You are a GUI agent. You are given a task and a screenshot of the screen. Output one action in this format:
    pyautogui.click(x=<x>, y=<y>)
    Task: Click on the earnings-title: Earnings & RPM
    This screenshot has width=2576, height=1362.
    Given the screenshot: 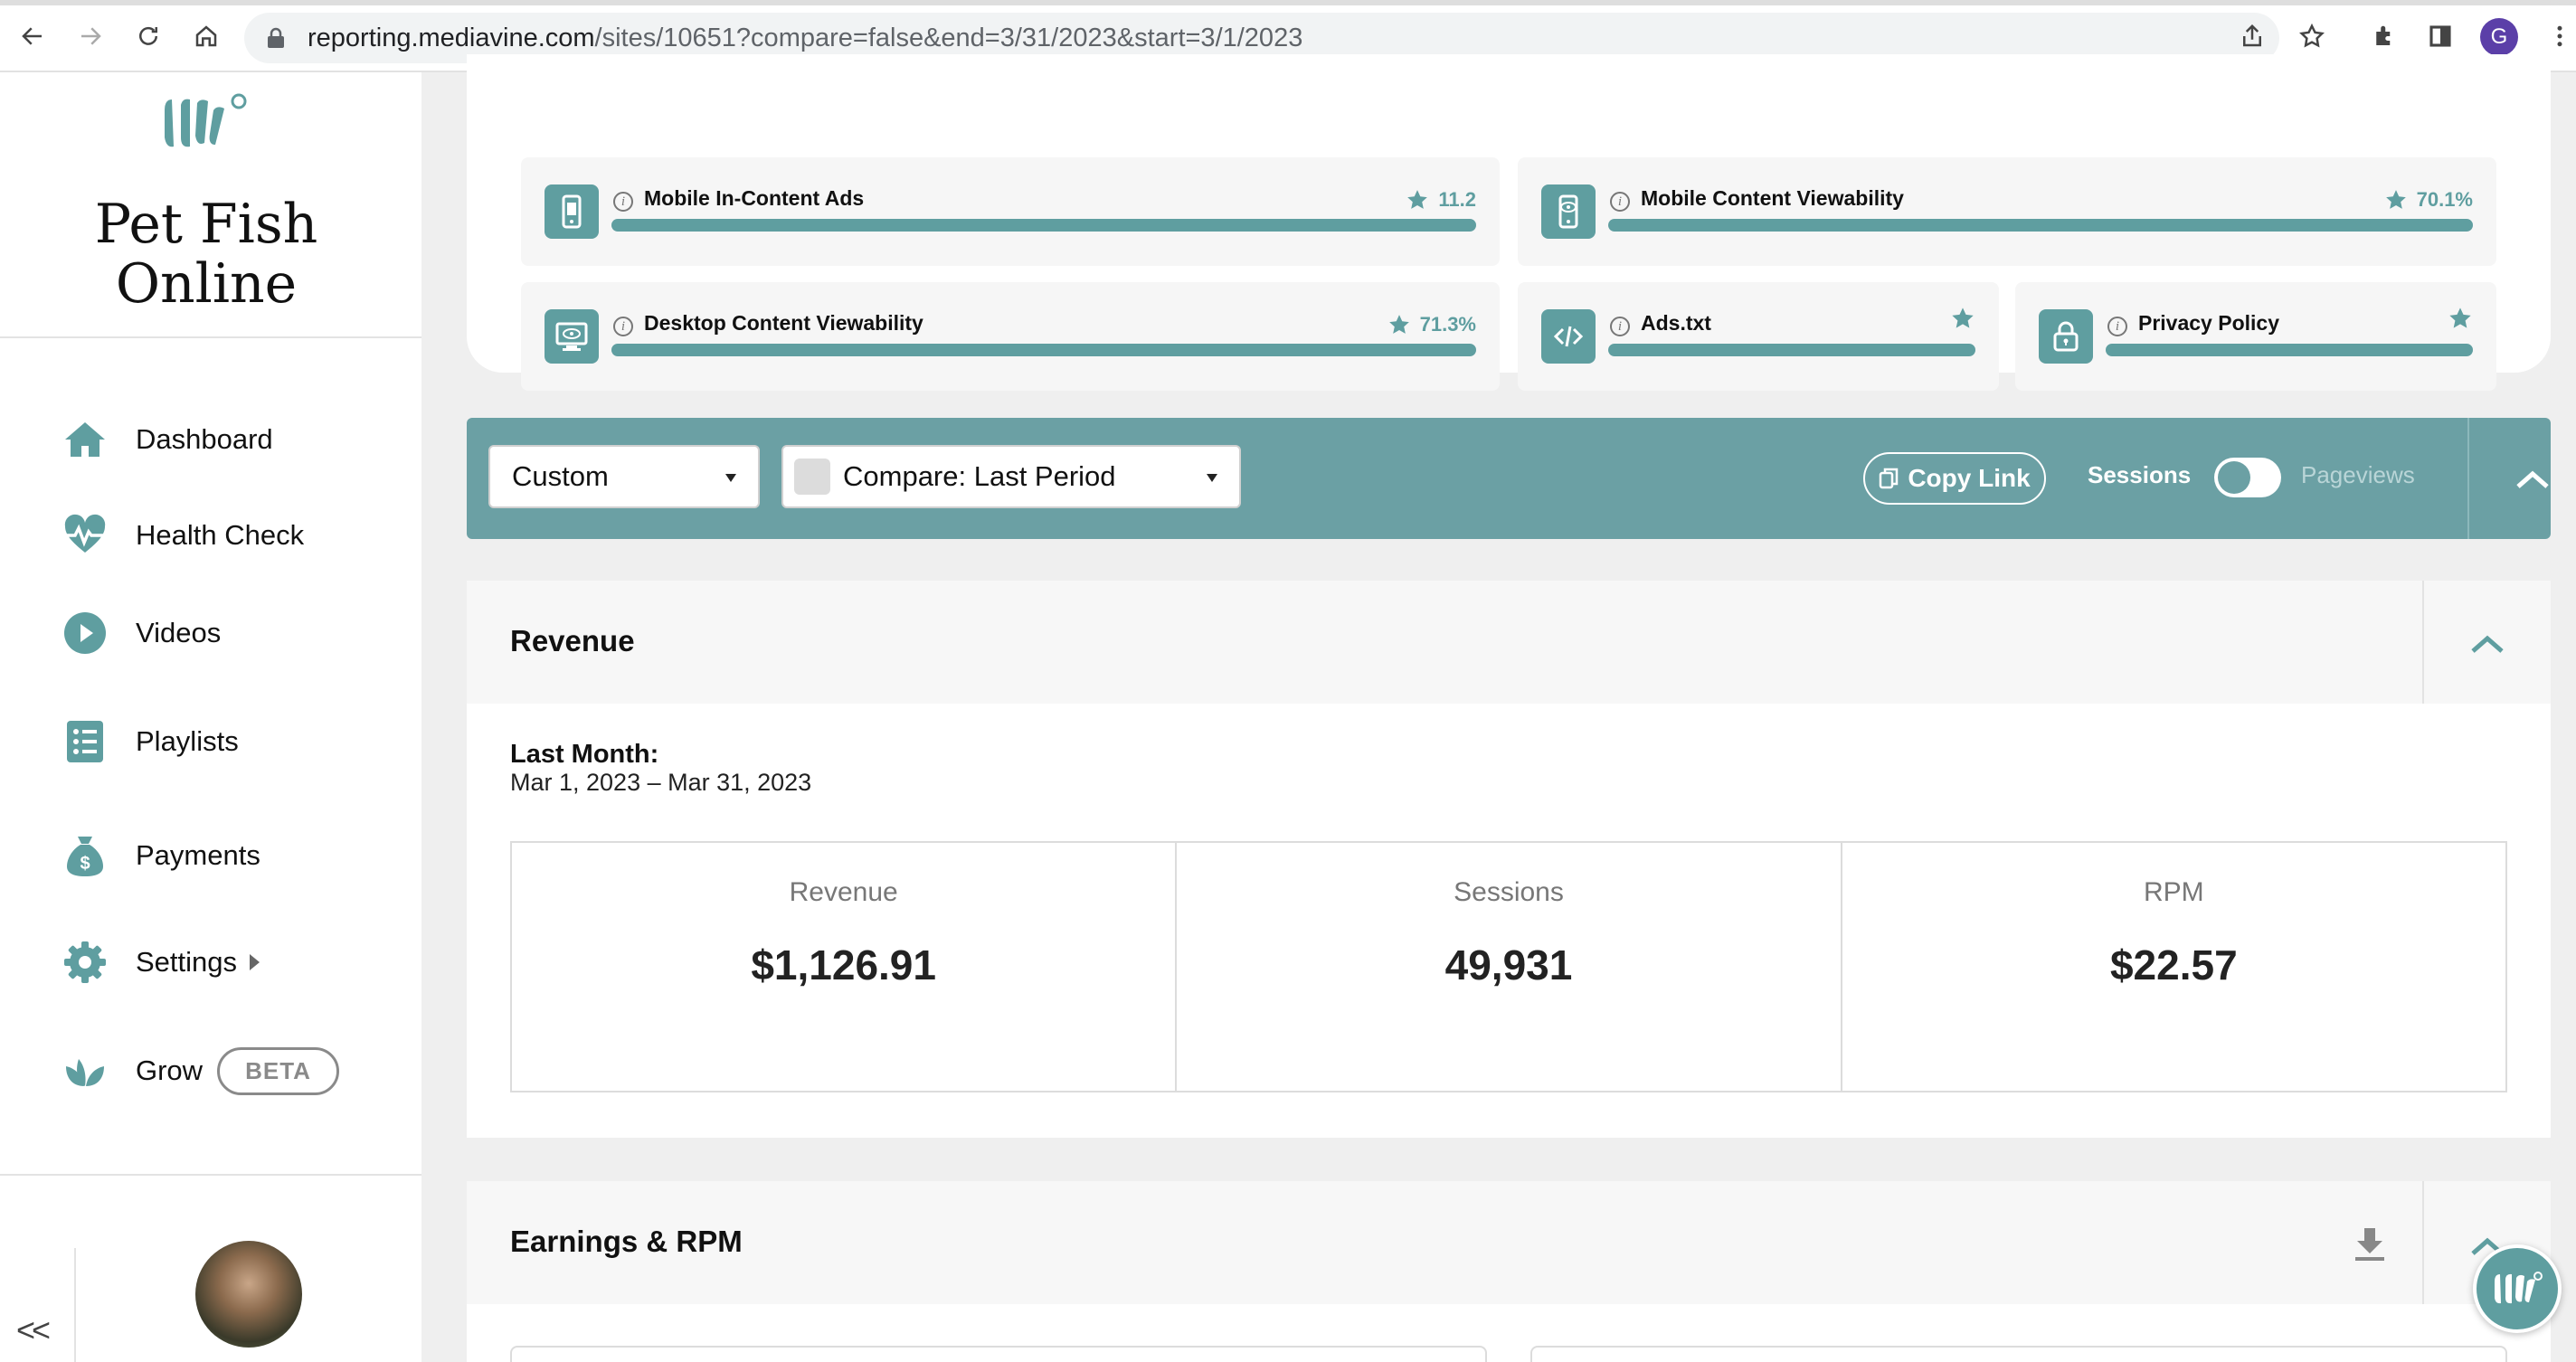 What is the action you would take?
    pyautogui.click(x=626, y=1241)
    